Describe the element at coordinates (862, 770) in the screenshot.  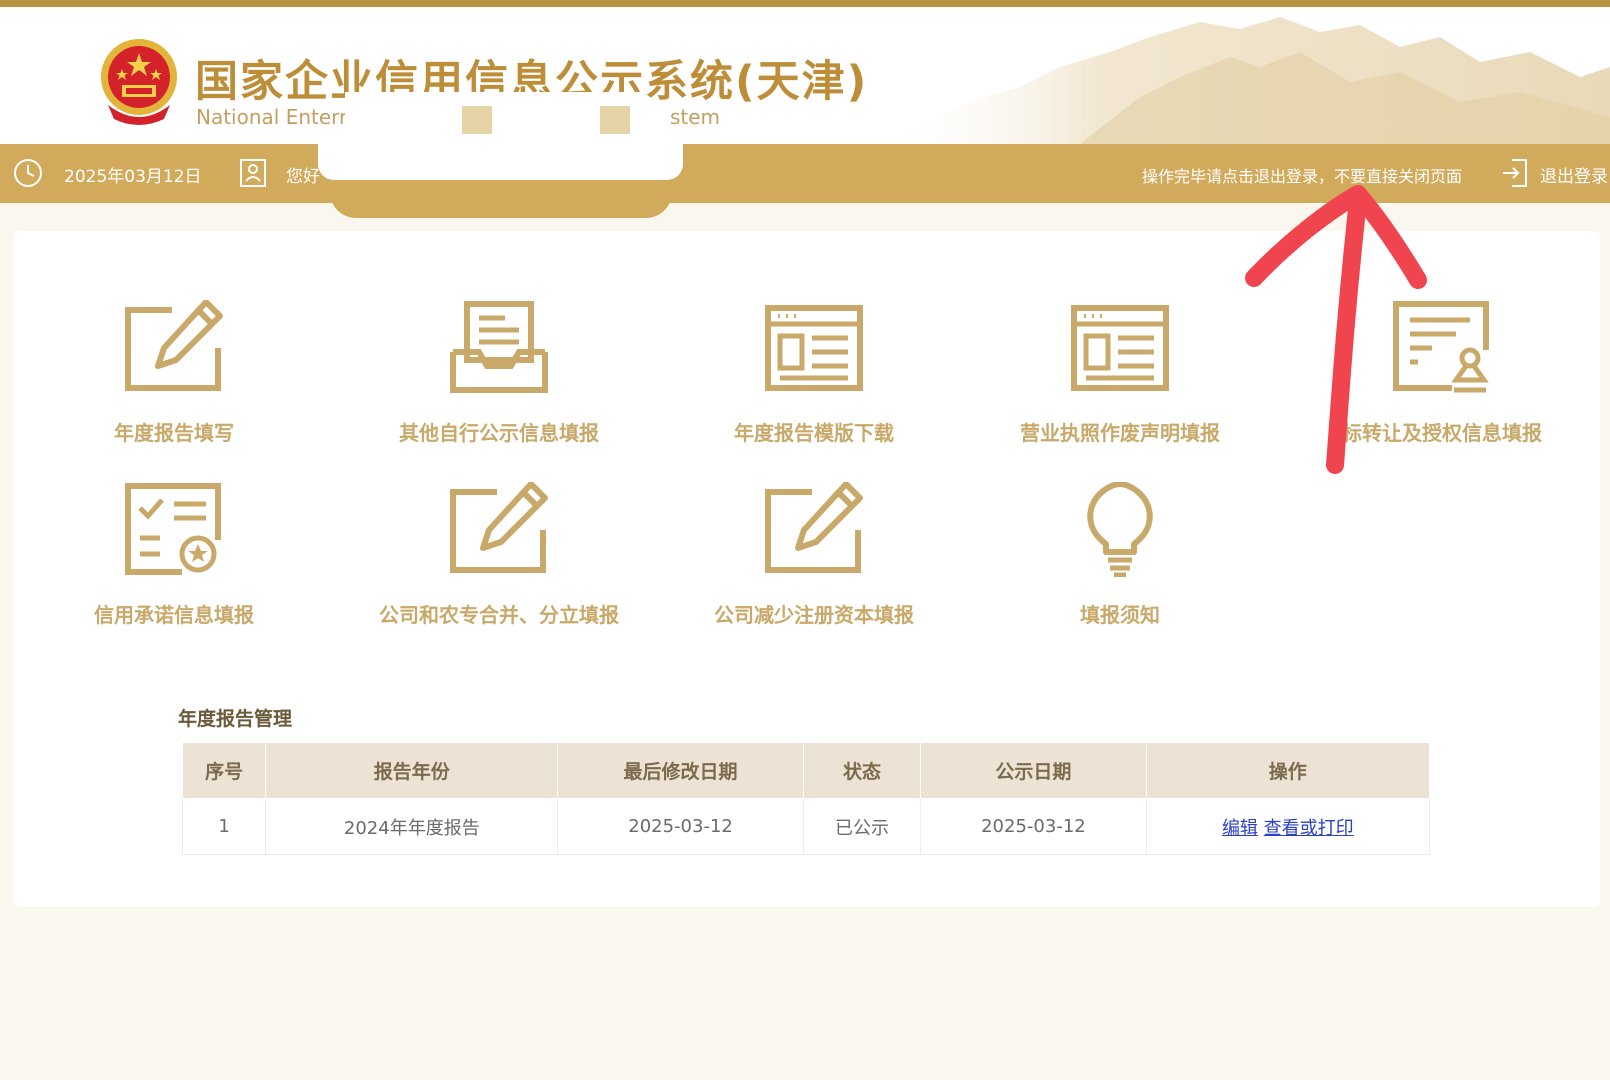
I see `column-header: 状态` at that location.